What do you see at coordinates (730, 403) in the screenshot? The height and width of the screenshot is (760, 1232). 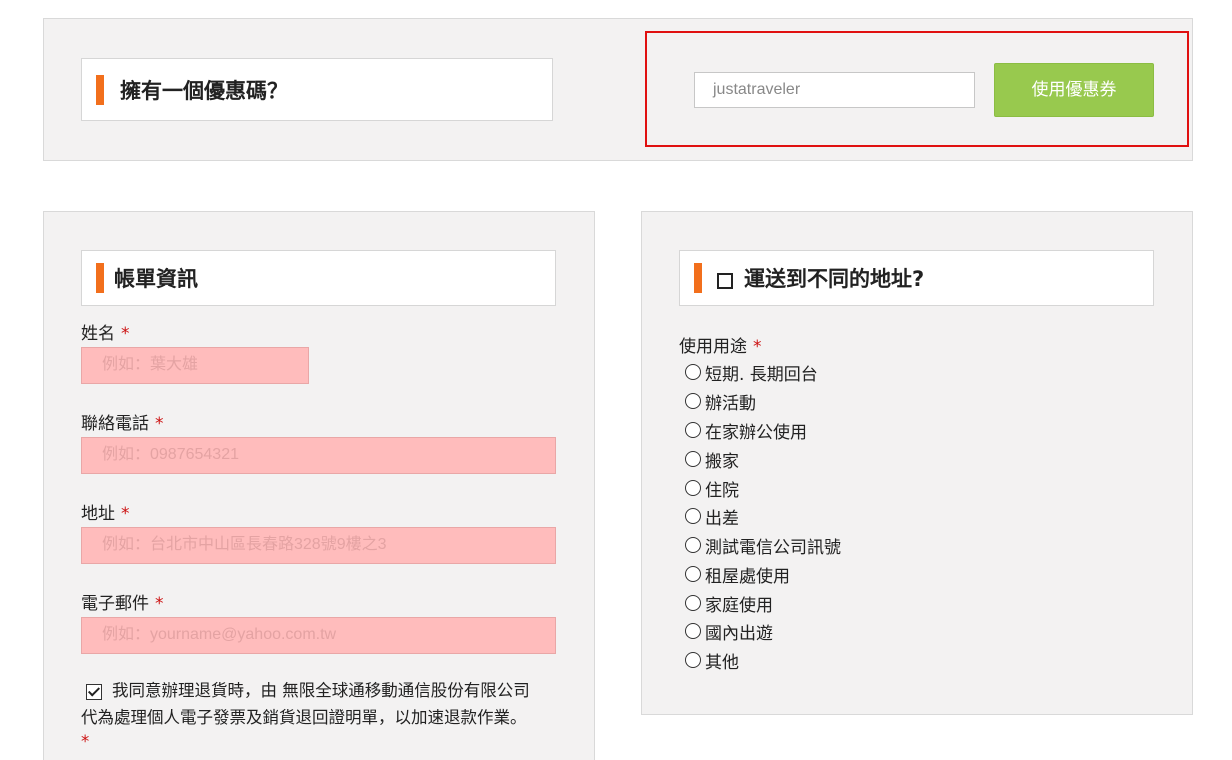 I see `usage-option-label: 辦活動` at bounding box center [730, 403].